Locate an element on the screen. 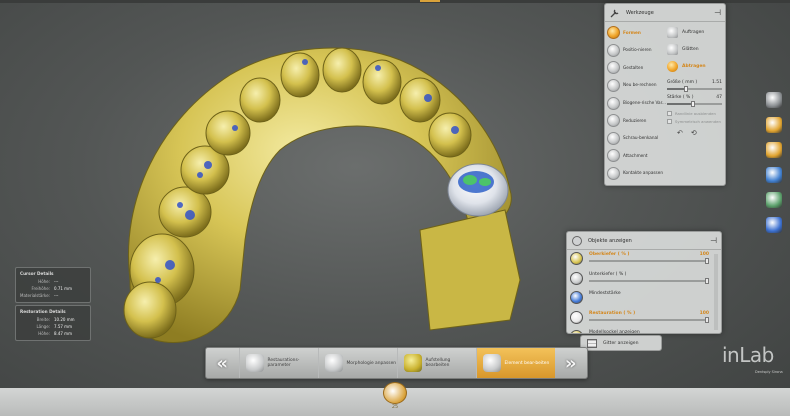 The height and width of the screenshot is (416, 790). tooth-thumbnail is located at coordinates (395, 393).